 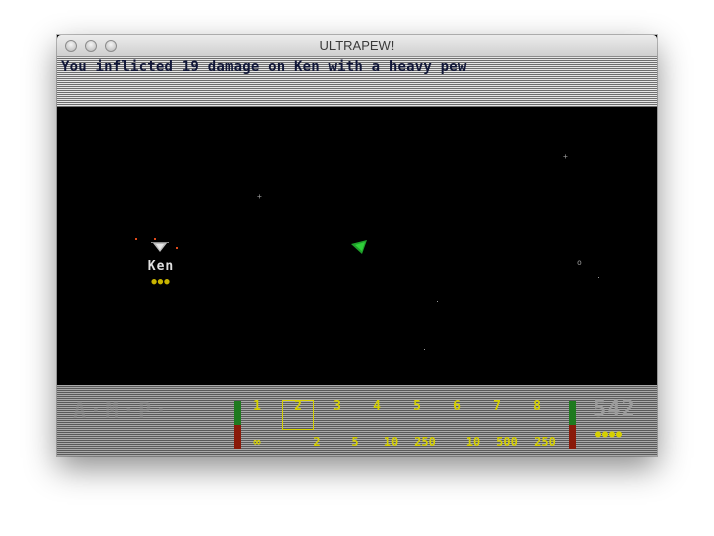 What do you see at coordinates (457, 406) in the screenshot?
I see `weapon-slot-6: 6` at bounding box center [457, 406].